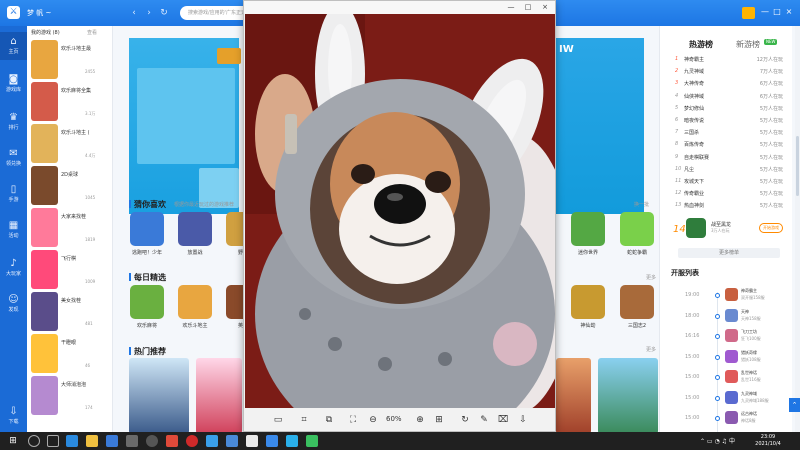 This screenshot has height=450, width=800. I want to click on photos-icon, so click(272, 441).